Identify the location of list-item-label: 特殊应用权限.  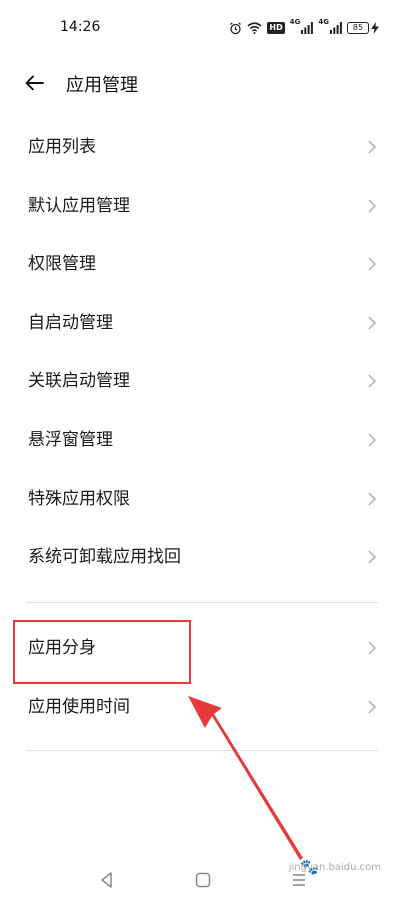
(79, 498).